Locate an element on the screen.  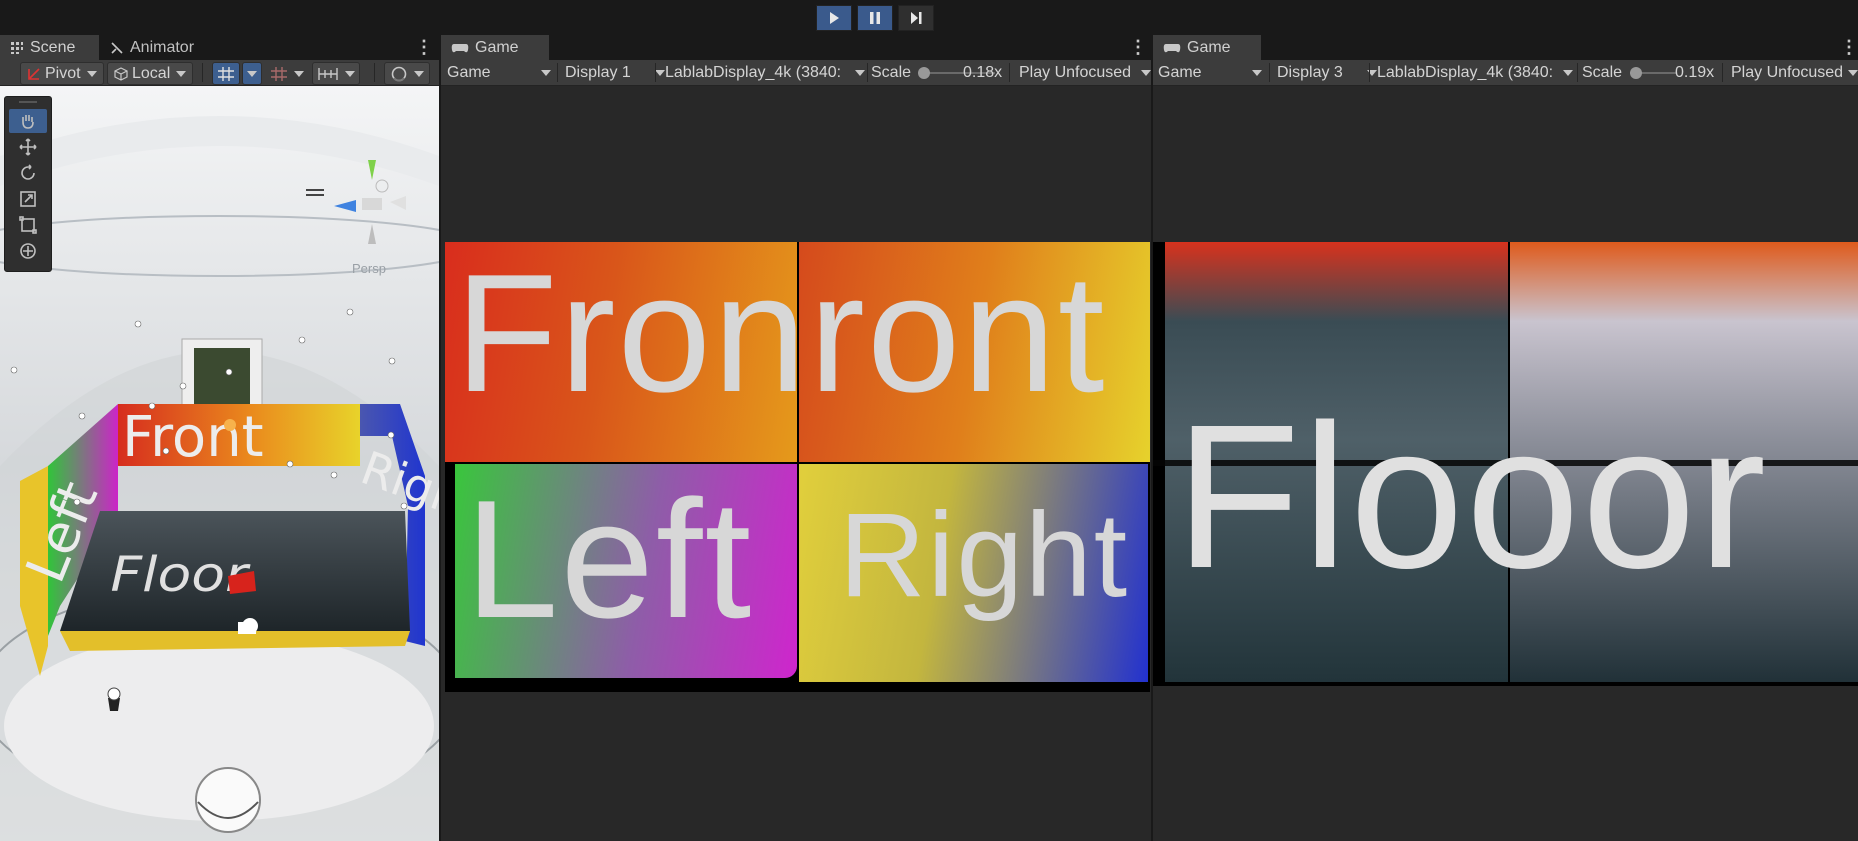
tile-front-right: ront is located at coordinates (974, 352).